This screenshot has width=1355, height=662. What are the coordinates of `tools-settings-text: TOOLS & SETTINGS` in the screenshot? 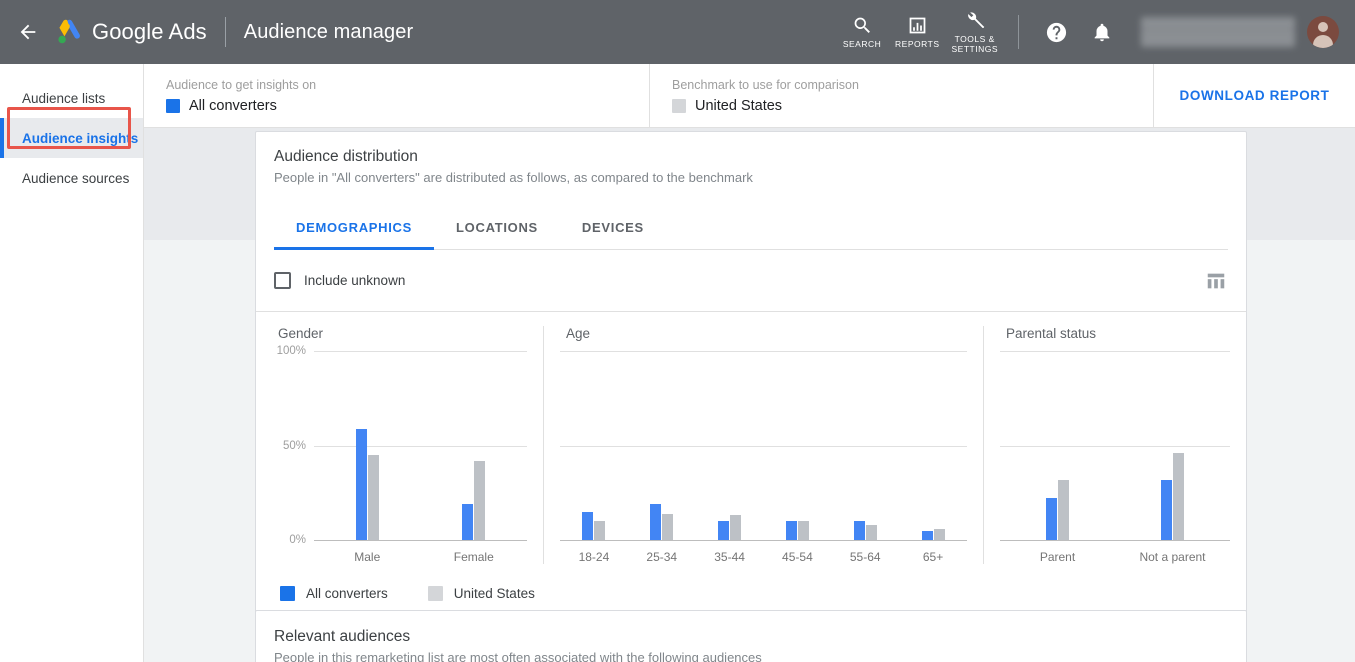 It's located at (974, 44).